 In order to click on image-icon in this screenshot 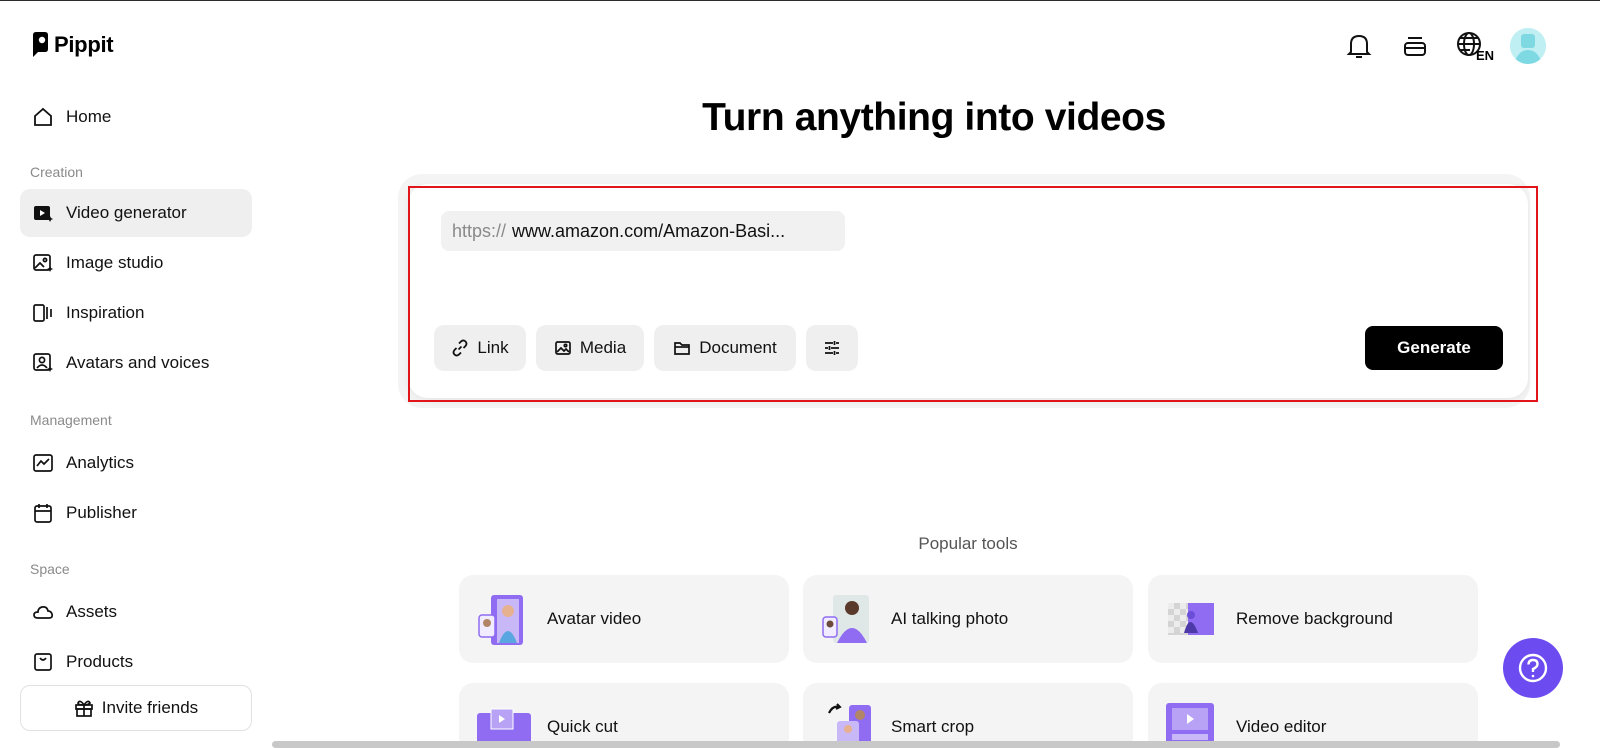, I will do `click(562, 348)`.